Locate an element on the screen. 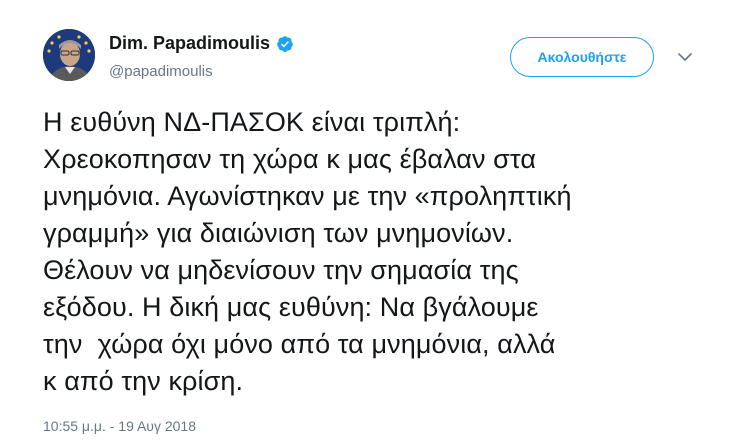 The width and height of the screenshot is (735, 448). tweet-text-line: γραμμή» για διαιώνιση των μνημονίων. is located at coordinates (278, 233).